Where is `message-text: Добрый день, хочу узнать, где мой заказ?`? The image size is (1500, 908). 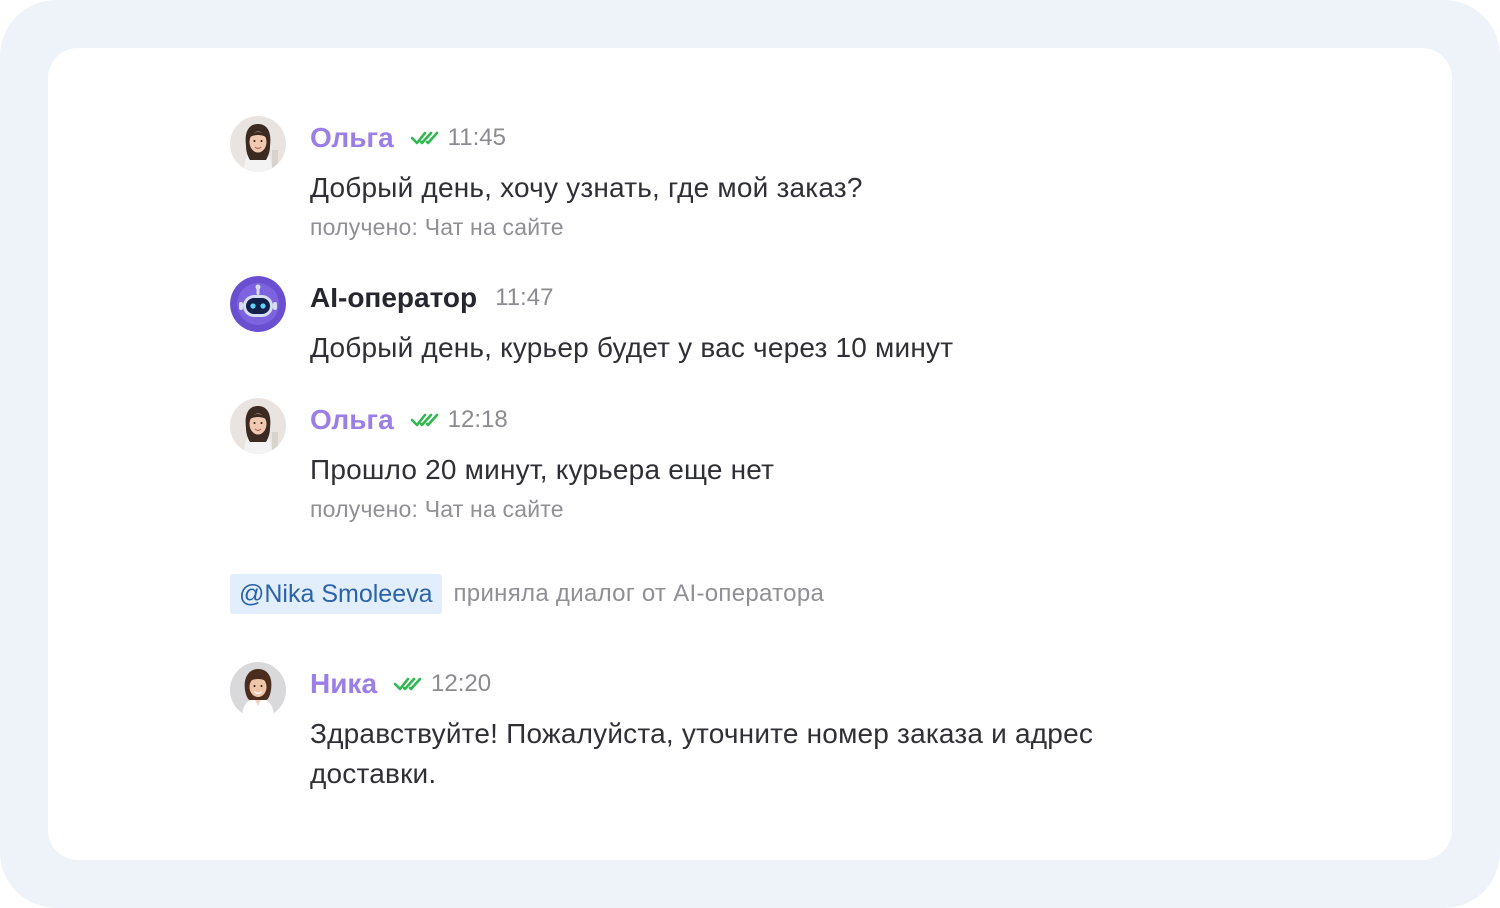 message-text: Добрый день, хочу узнать, где мой заказ? is located at coordinates (586, 187).